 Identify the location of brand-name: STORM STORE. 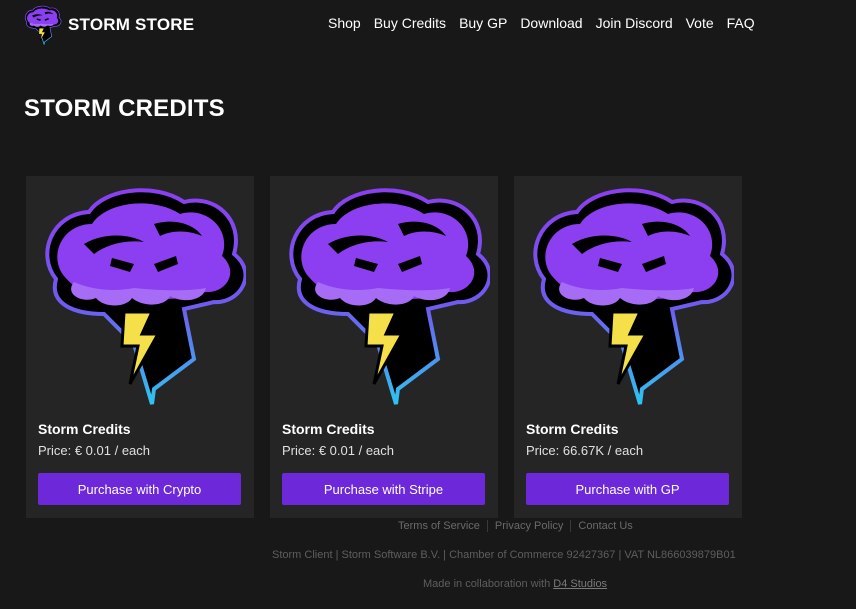
(131, 24).